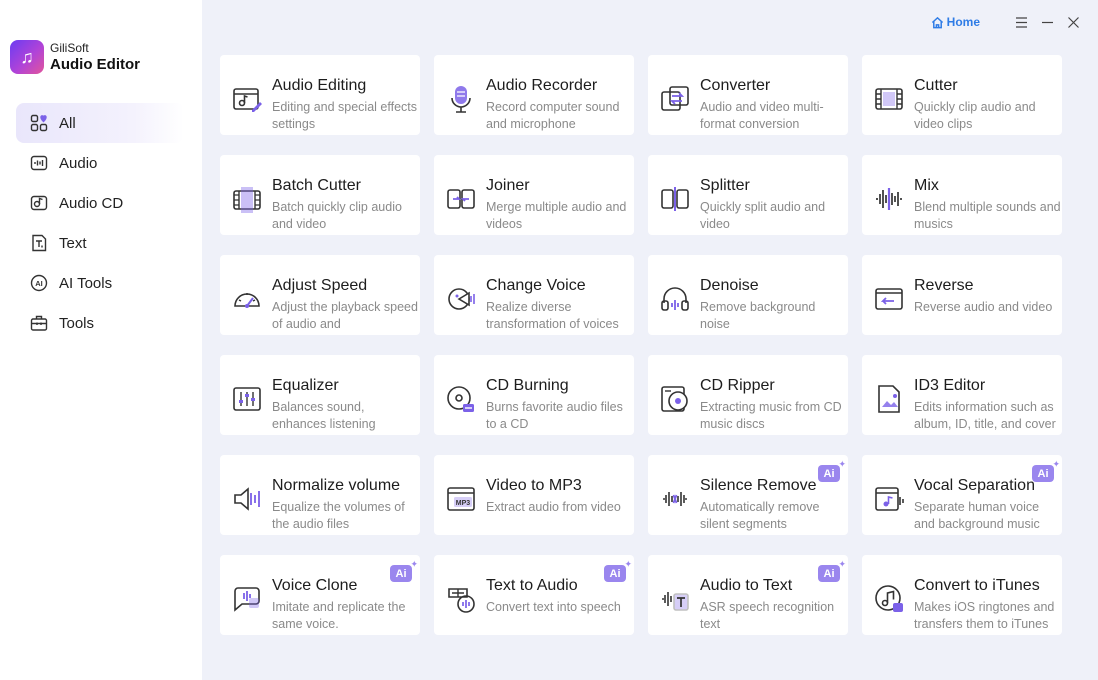 The image size is (1098, 680). I want to click on tool-title: Batch Cutter, so click(316, 185).